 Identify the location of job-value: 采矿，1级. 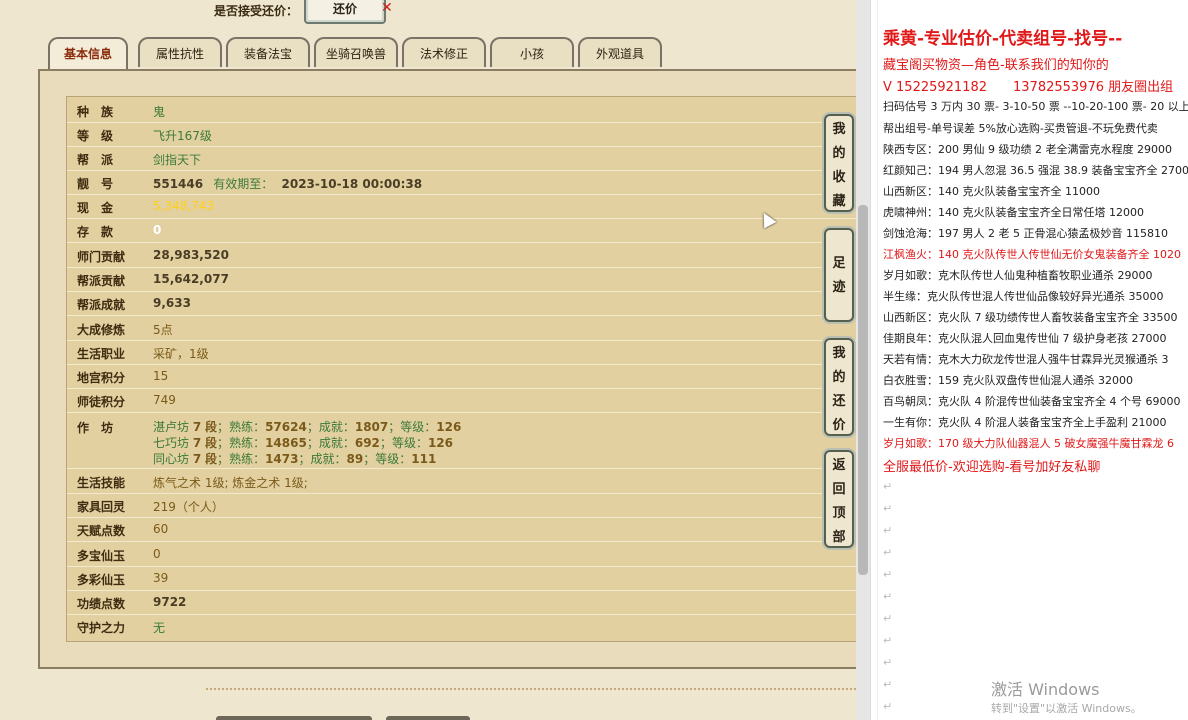
(181, 354).